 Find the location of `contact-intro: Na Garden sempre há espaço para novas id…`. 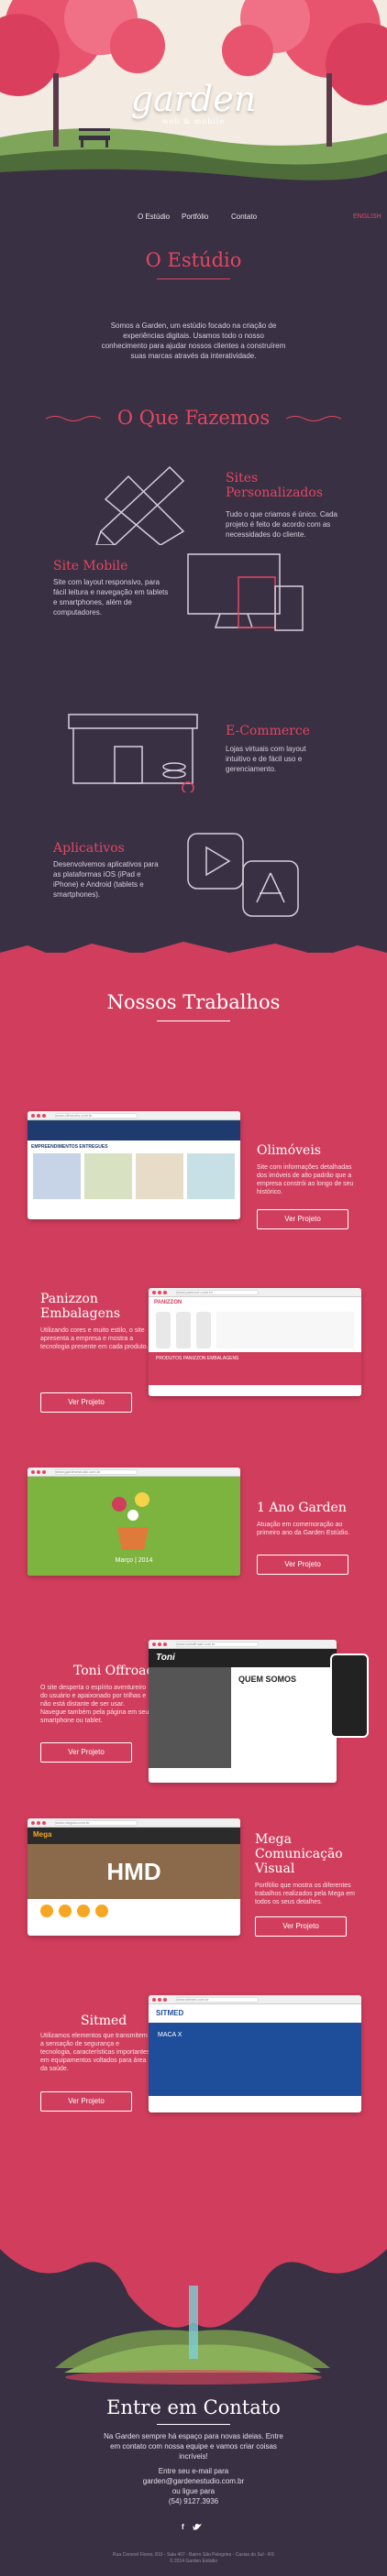

contact-intro: Na Garden sempre há espaço para novas id… is located at coordinates (194, 2446).